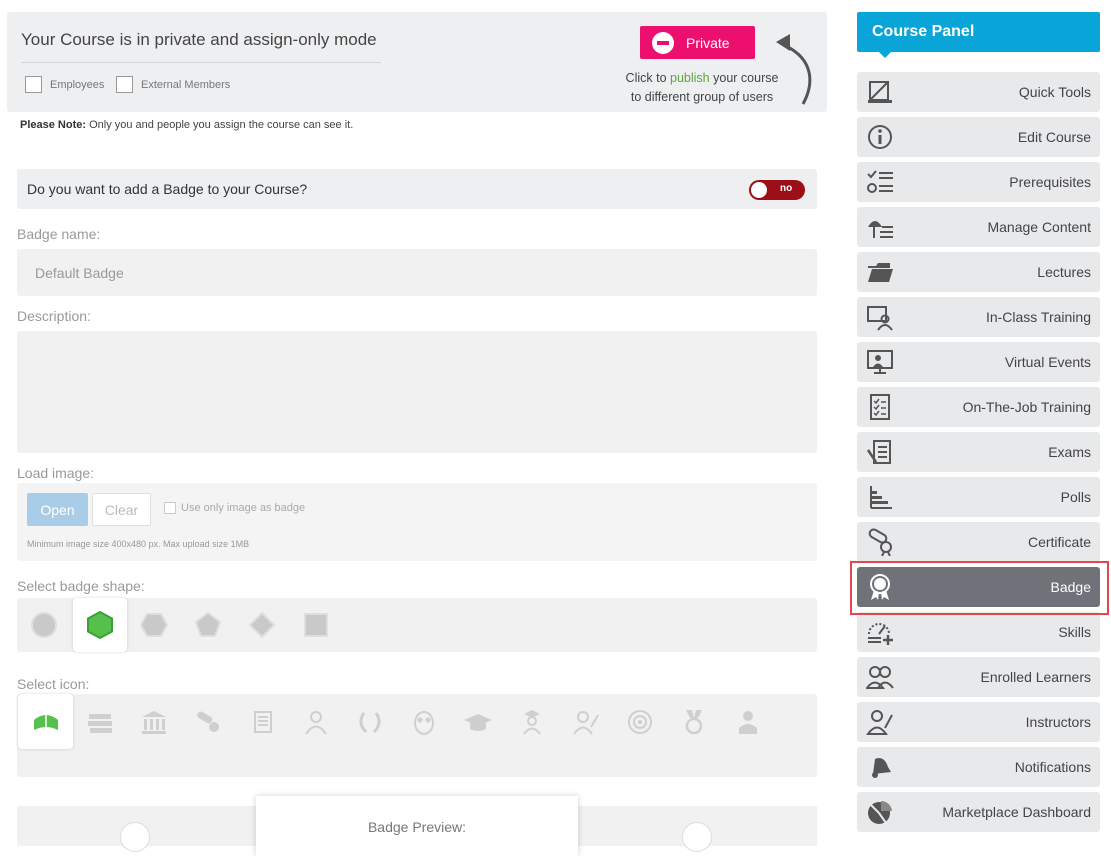  I want to click on publish-suffix: your course, so click(746, 78).